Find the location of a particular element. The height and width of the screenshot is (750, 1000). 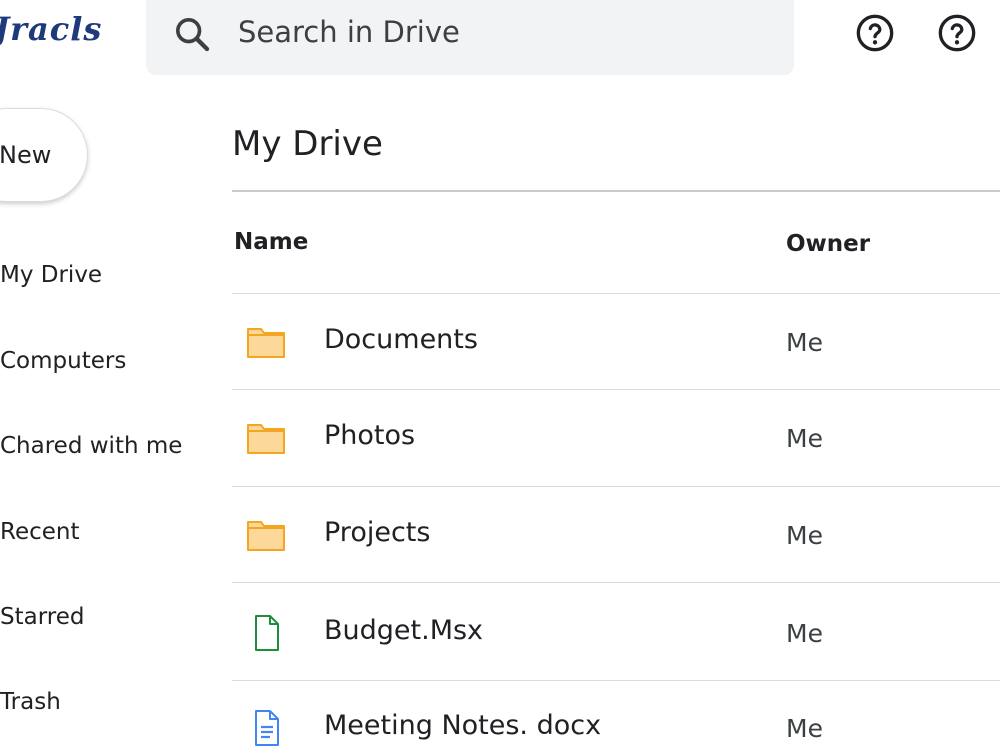

new-button: New is located at coordinates (44, 155).